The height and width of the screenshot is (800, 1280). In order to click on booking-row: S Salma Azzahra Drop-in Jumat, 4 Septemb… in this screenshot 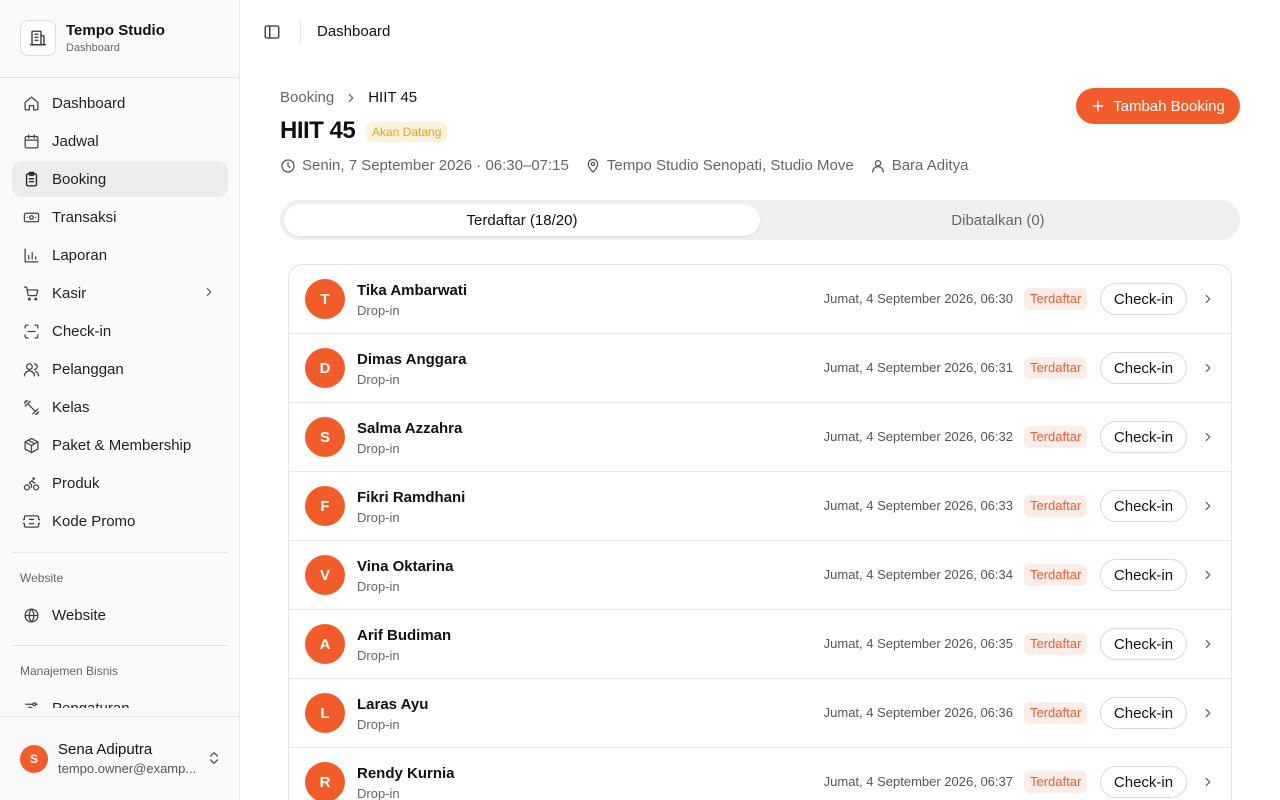, I will do `click(760, 437)`.